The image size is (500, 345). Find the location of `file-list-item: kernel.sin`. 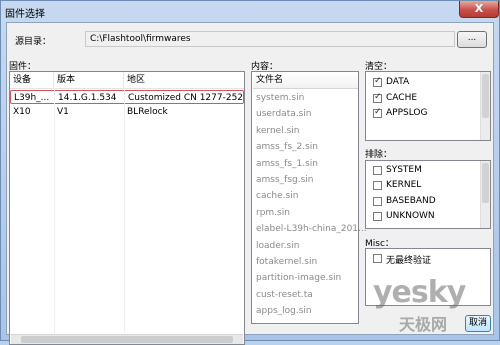

file-list-item: kernel.sin is located at coordinates (277, 131).